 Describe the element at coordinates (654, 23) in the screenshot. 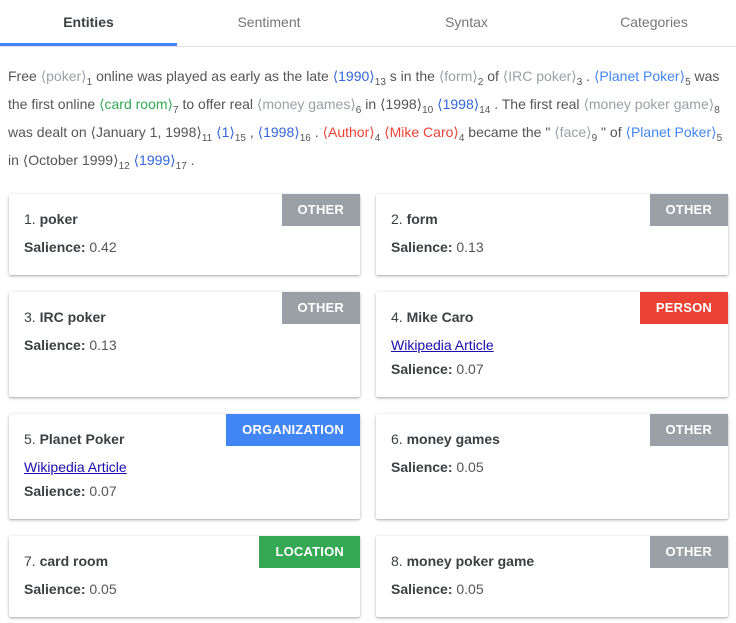

I see `tab-categories: Categories` at that location.